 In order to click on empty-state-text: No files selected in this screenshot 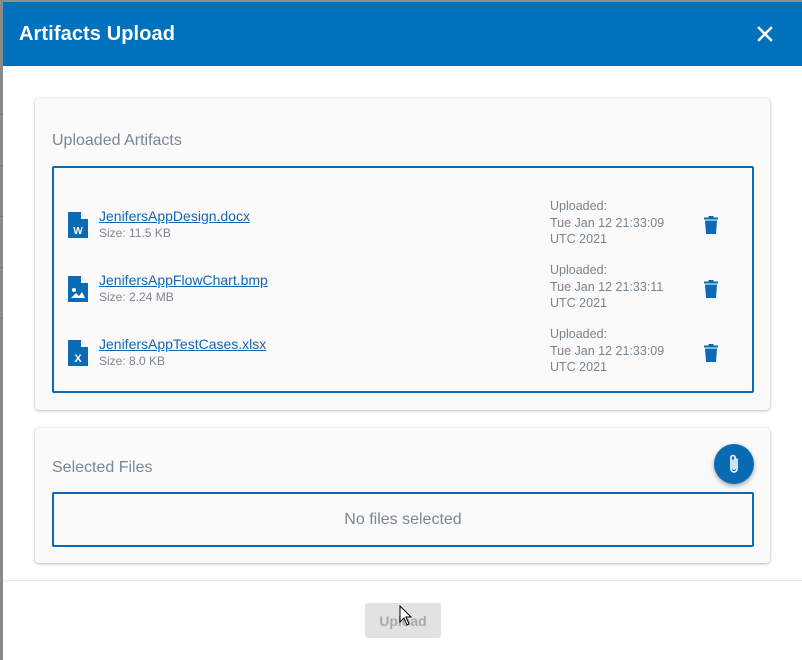, I will do `click(403, 519)`.